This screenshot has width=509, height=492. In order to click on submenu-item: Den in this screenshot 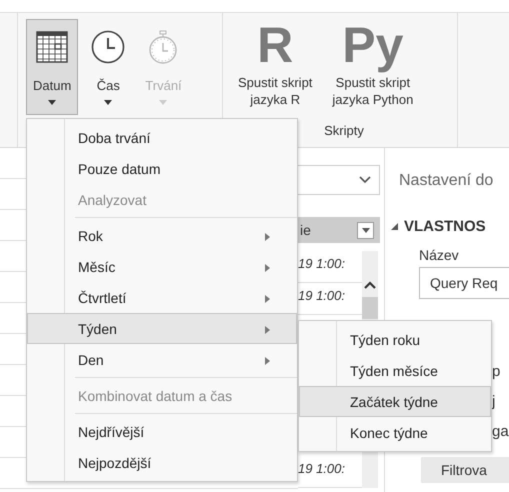, I will do `click(162, 359)`.